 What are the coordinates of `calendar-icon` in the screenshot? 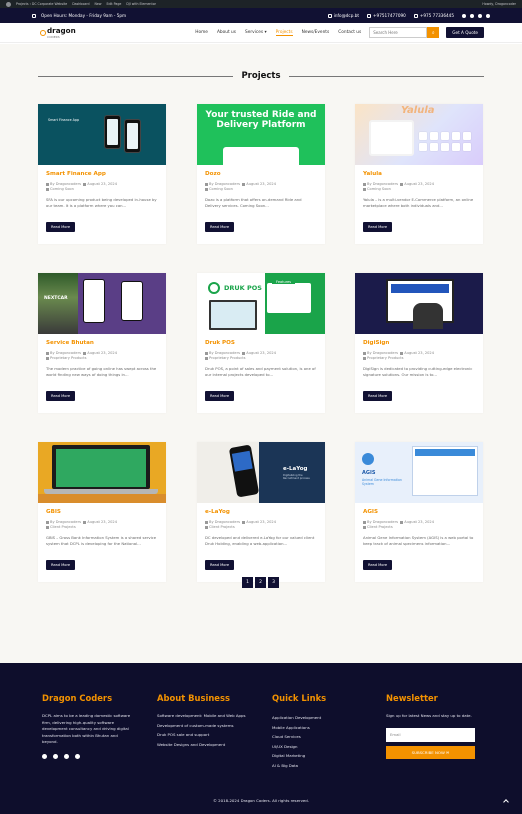 It's located at (244, 184).